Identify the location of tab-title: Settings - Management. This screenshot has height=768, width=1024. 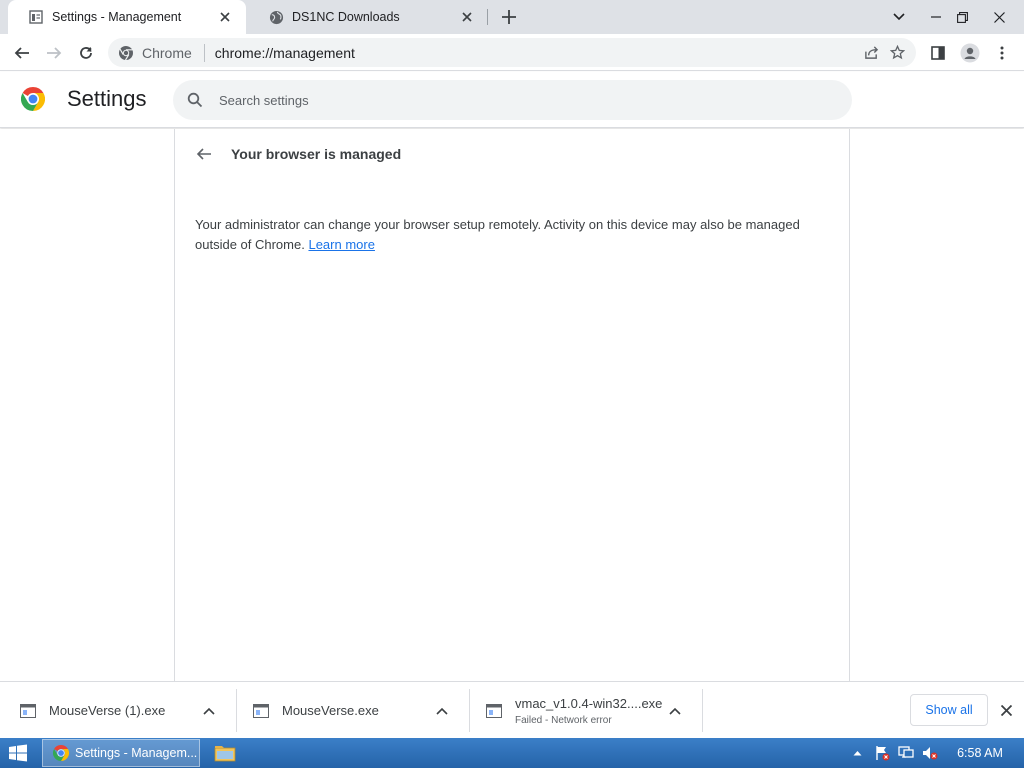
(117, 17).